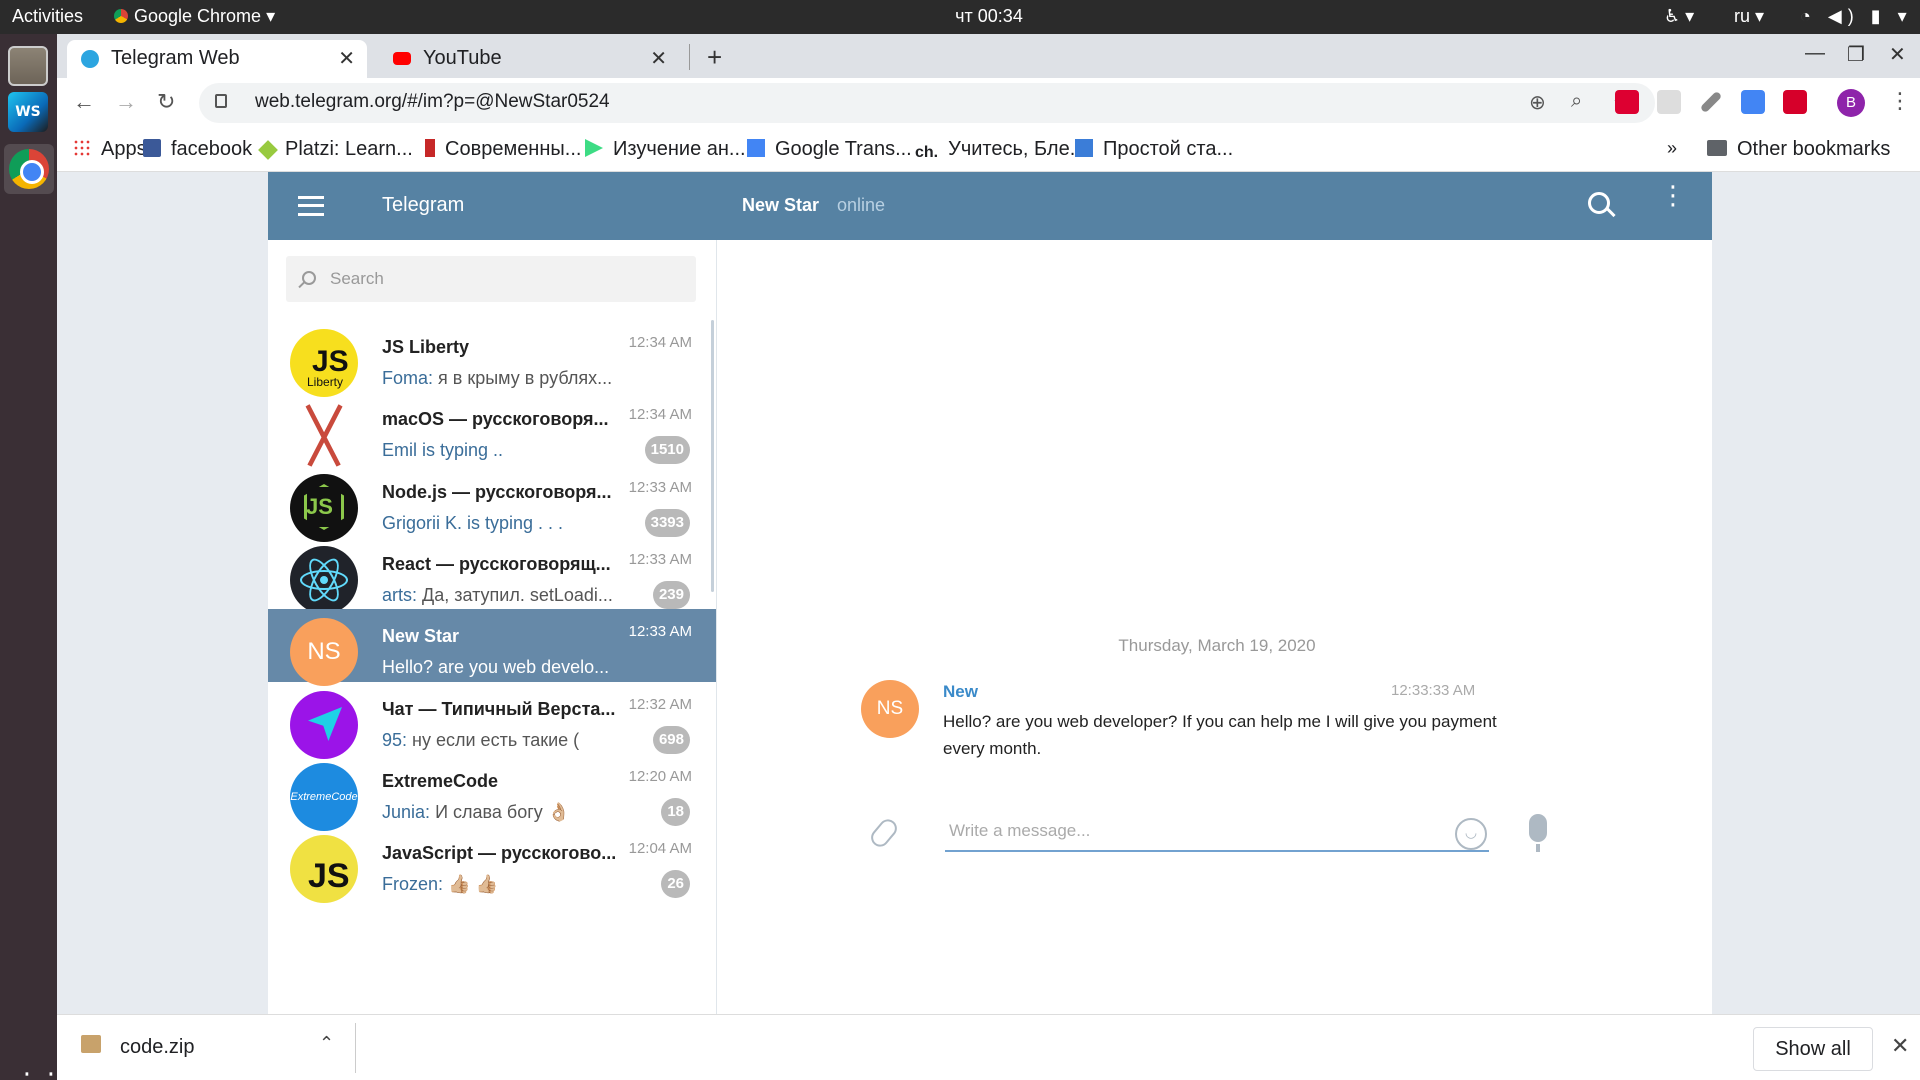 Image resolution: width=1920 pixels, height=1080 pixels. Describe the element at coordinates (890, 709) in the screenshot. I see `message-avatar: NS` at that location.